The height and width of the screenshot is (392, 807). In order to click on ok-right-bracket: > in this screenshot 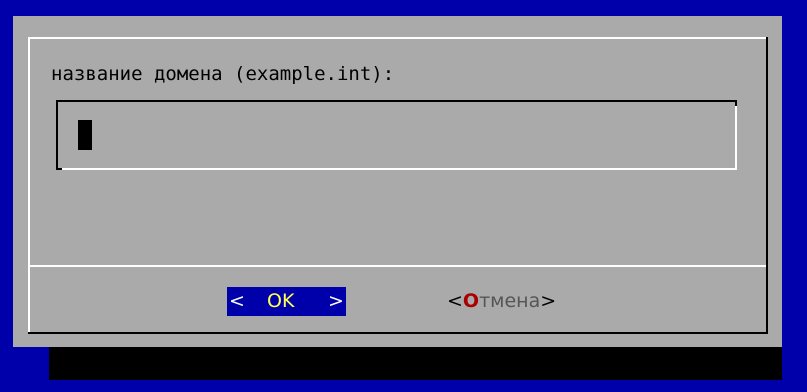, I will do `click(336, 301)`.